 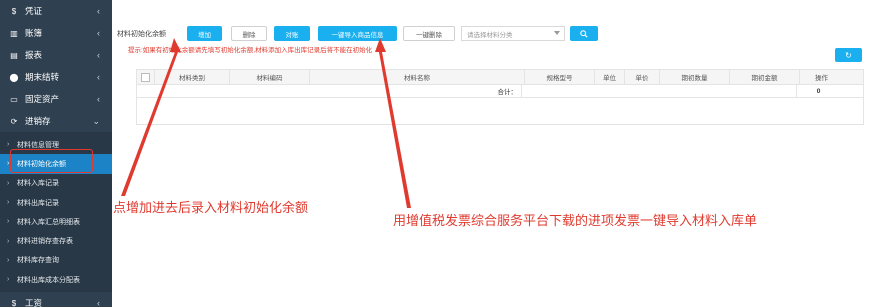 I want to click on select-all-checkbox, so click(x=145, y=77).